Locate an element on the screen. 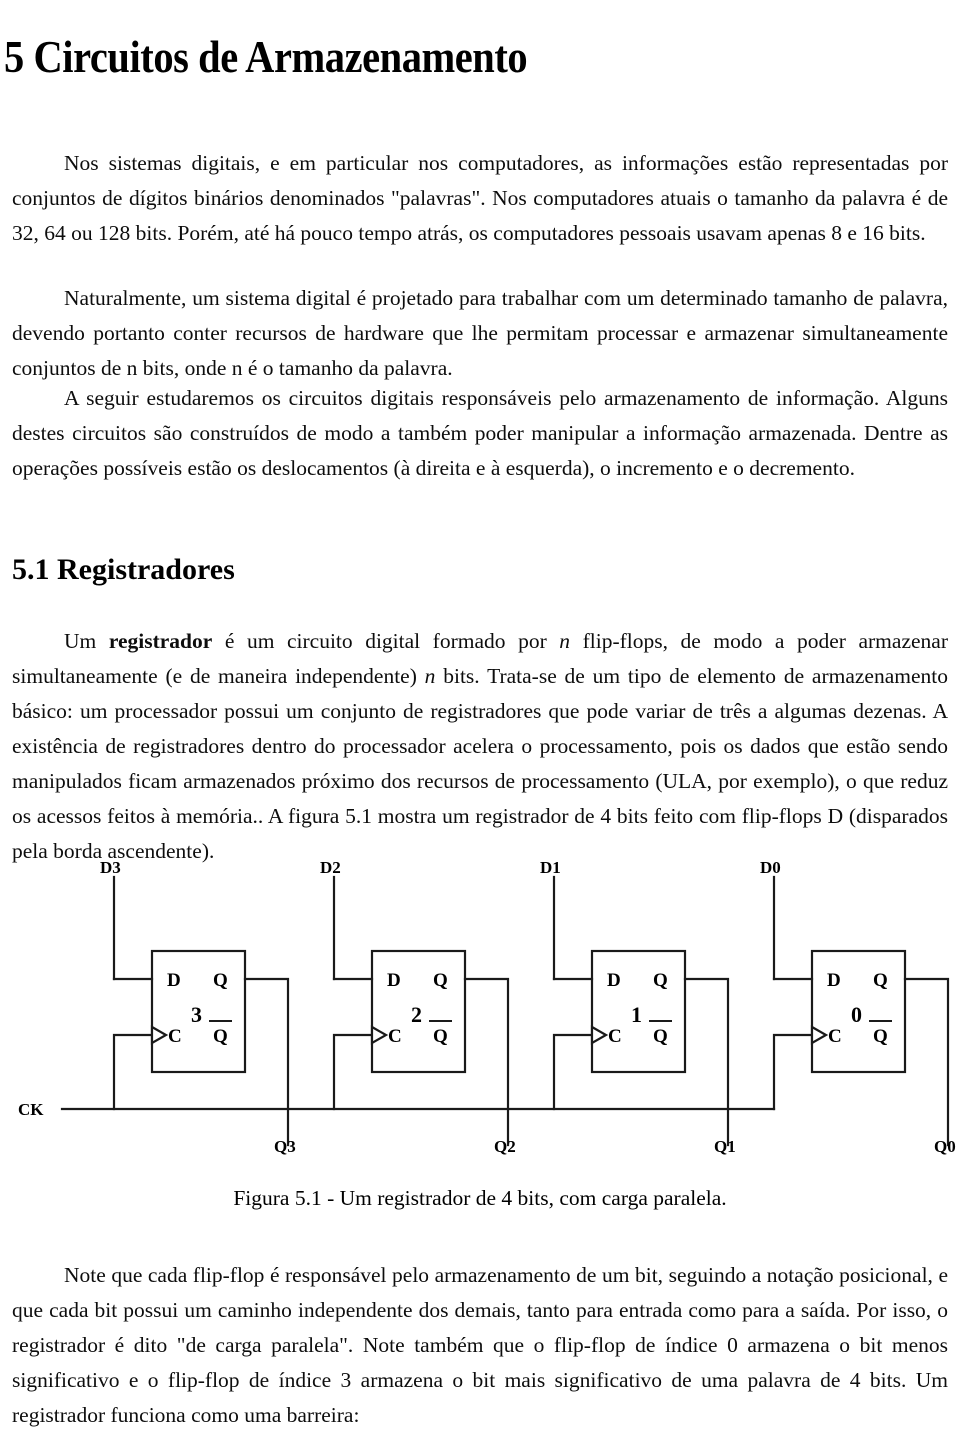  port-label-q-3: Q is located at coordinates (220, 980).